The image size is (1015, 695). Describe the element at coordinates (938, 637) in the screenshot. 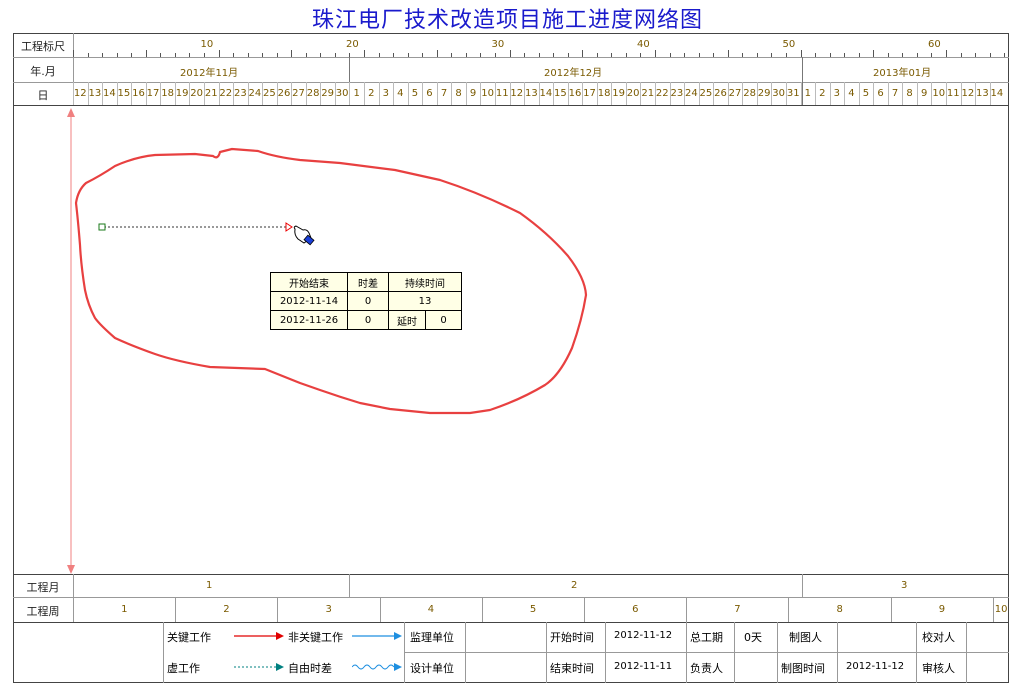

I see `proofreader-label: 校对人` at that location.